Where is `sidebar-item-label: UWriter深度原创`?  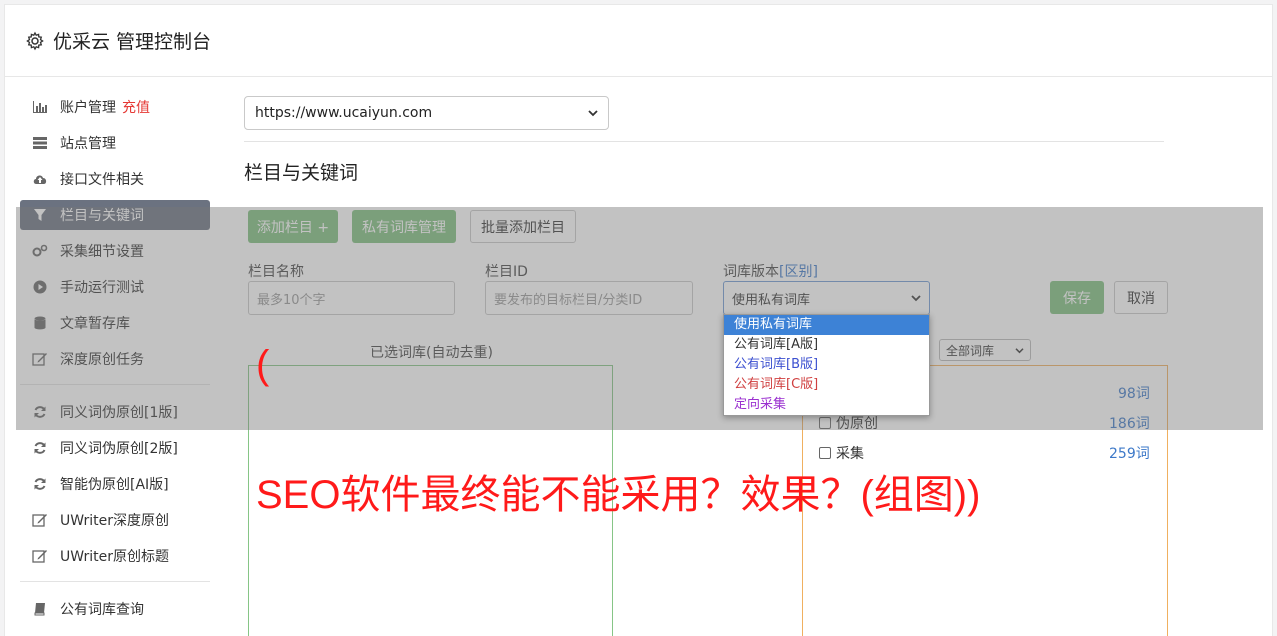
sidebar-item-label: UWriter深度原创 is located at coordinates (114, 521).